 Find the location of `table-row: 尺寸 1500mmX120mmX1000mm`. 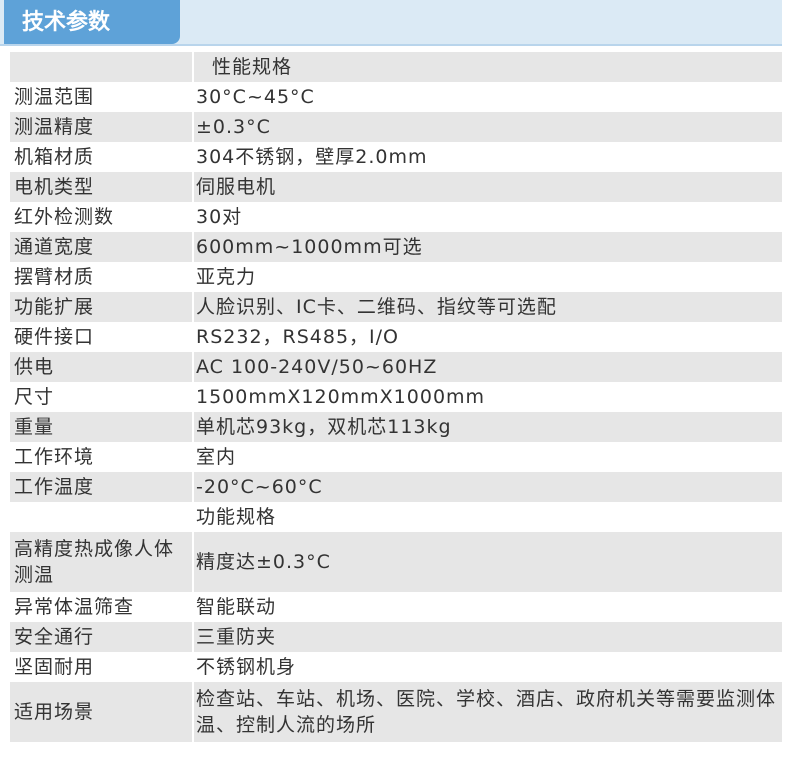

table-row: 尺寸 1500mmX120mmX1000mm is located at coordinates (396, 397).